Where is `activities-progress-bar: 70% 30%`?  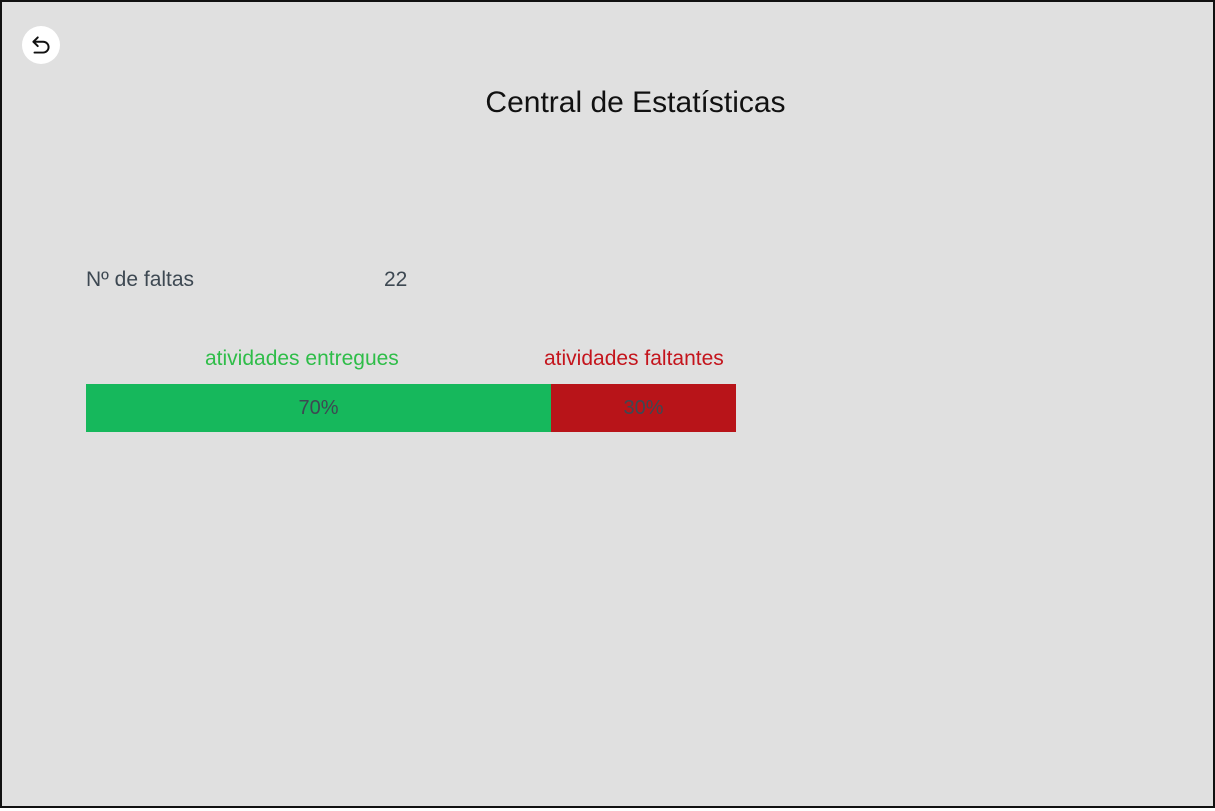
activities-progress-bar: 70% 30% is located at coordinates (411, 408).